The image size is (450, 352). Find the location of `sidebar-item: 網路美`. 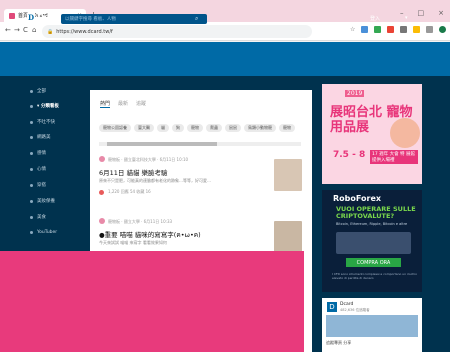

sidebar-item: 網路美 is located at coordinates (40, 137).